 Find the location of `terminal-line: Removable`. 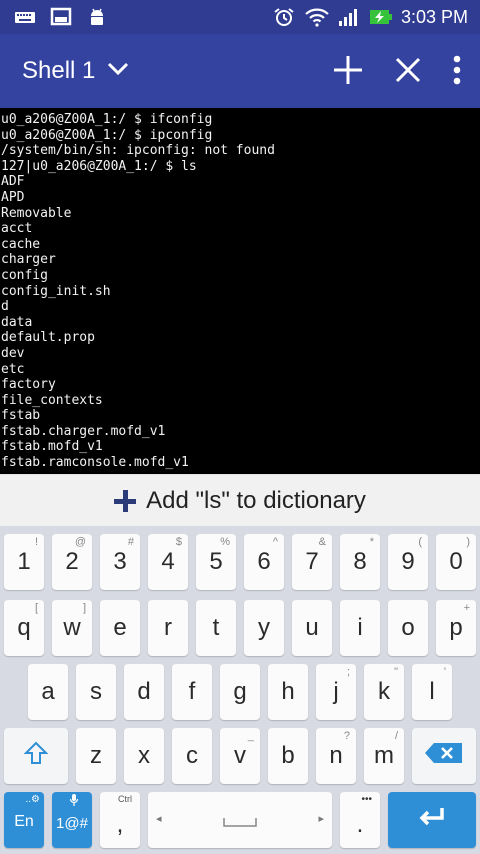

terminal-line: Removable is located at coordinates (36, 213).